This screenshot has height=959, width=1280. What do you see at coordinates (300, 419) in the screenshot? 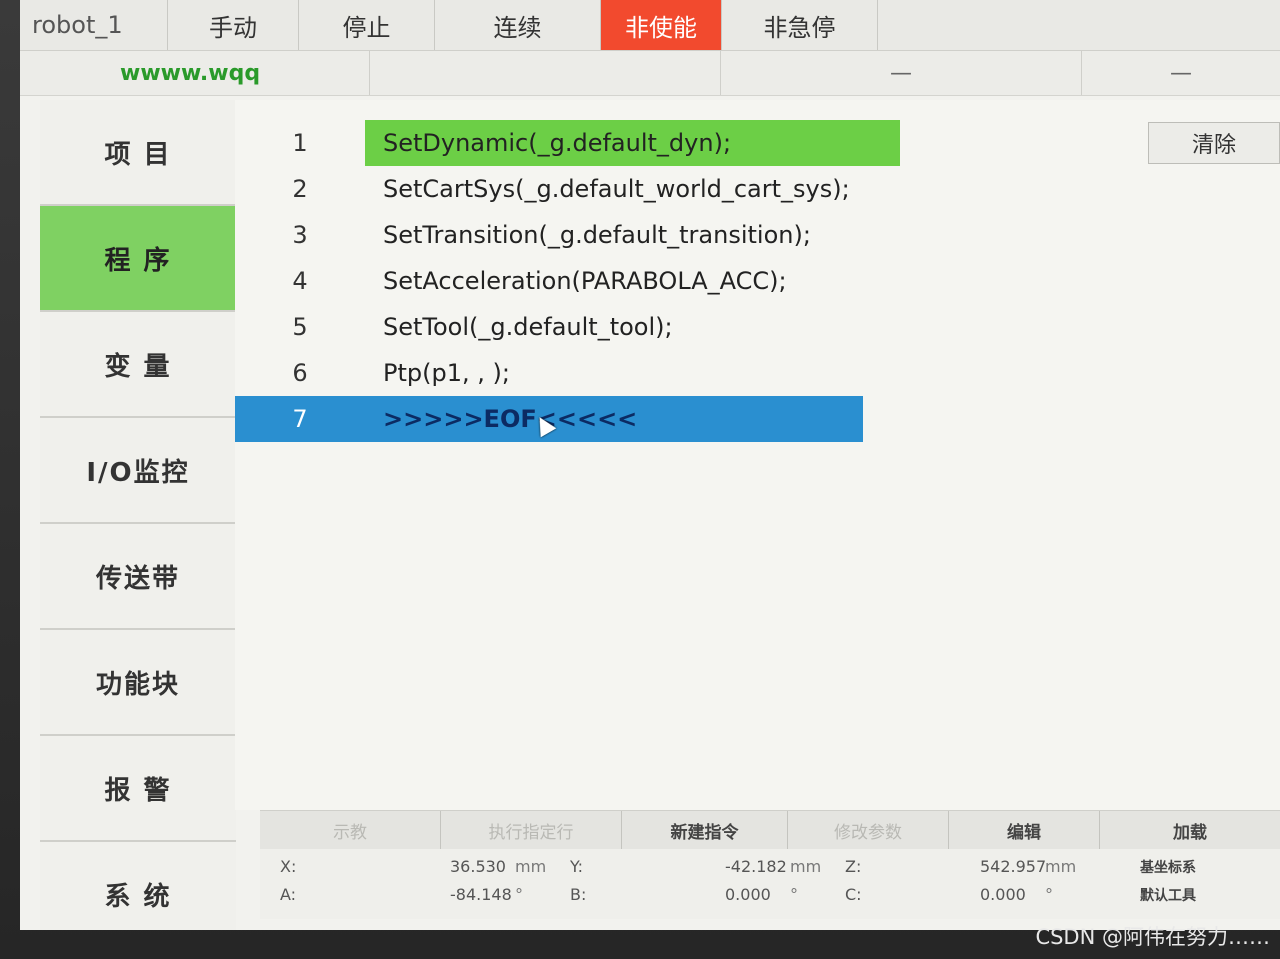
I see `line-number: 7` at bounding box center [300, 419].